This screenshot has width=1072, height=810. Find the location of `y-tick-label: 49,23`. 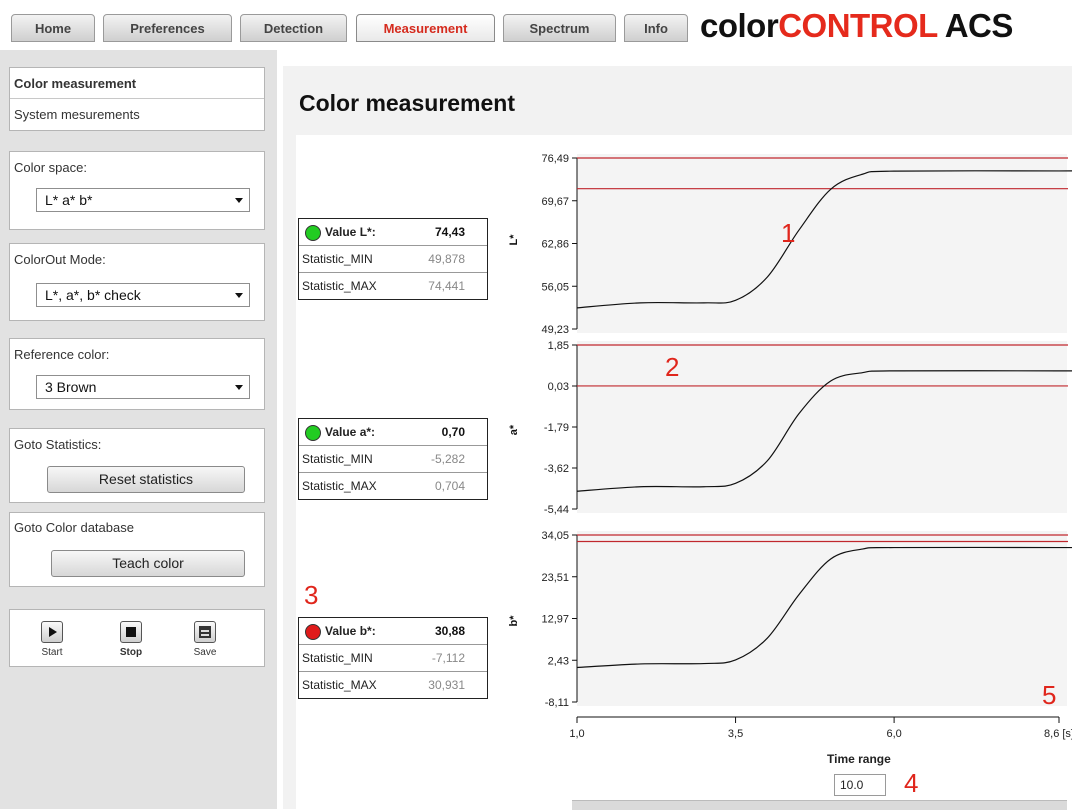

y-tick-label: 49,23 is located at coordinates (555, 330).